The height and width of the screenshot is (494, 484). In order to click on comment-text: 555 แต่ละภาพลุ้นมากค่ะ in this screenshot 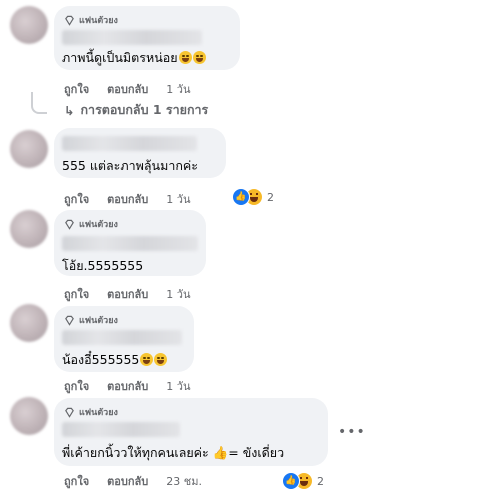, I will do `click(130, 165)`.